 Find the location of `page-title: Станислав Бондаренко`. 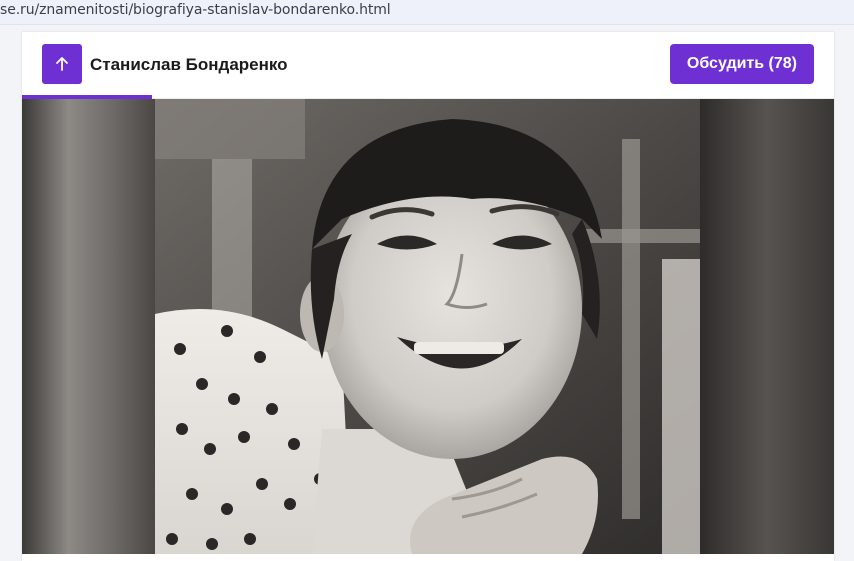

page-title: Станислав Бондаренко is located at coordinates (189, 64).